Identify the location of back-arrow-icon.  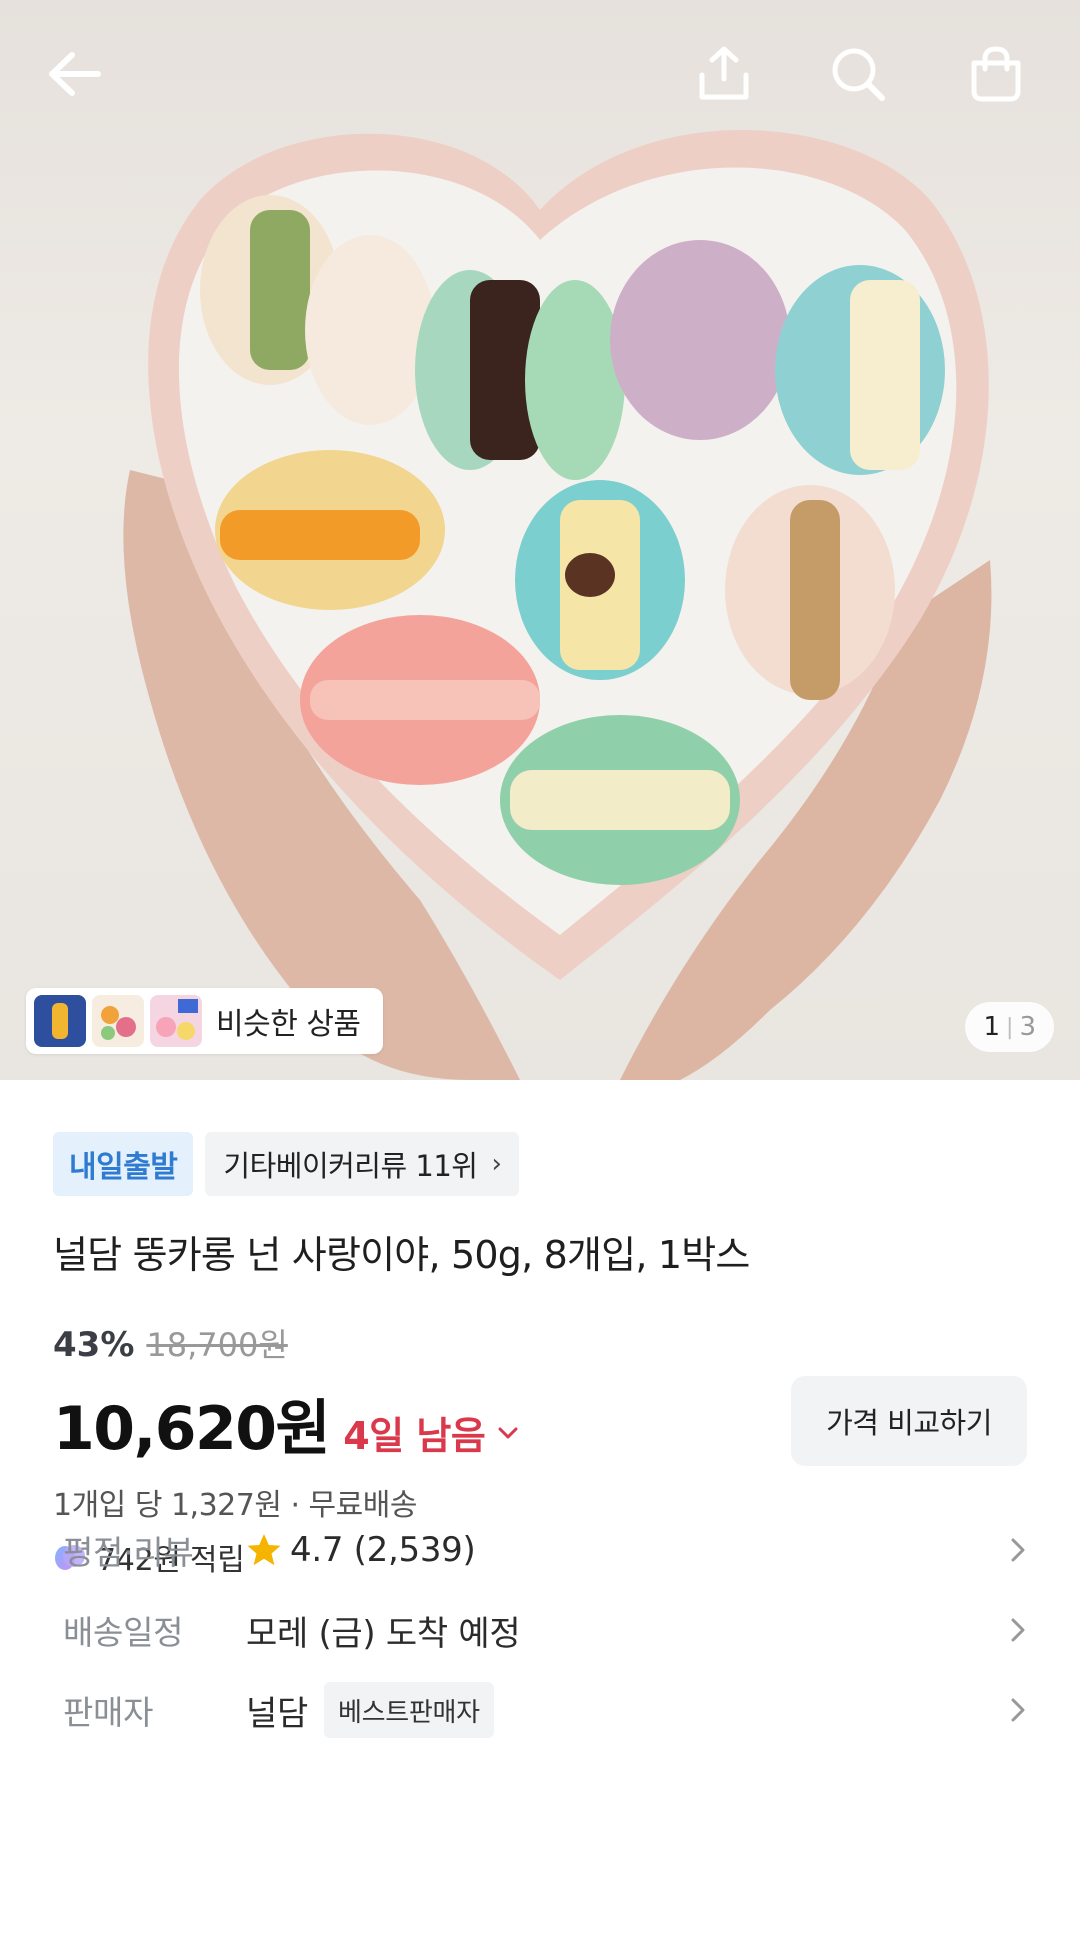
(75, 74).